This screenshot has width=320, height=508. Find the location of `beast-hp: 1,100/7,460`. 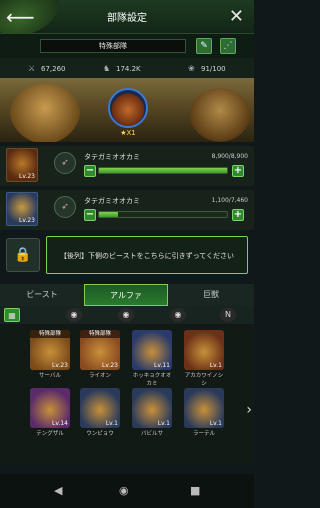

beast-hp: 1,100/7,460 is located at coordinates (229, 200).